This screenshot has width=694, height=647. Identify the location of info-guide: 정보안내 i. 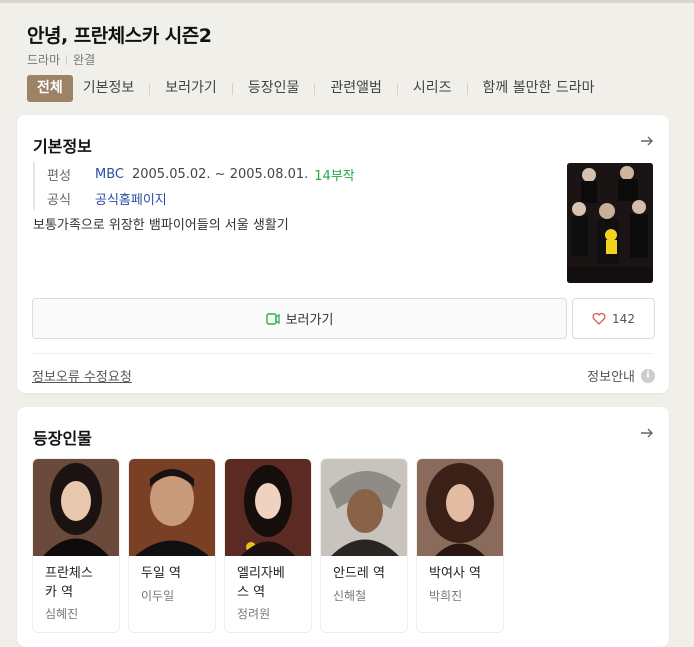
(621, 375).